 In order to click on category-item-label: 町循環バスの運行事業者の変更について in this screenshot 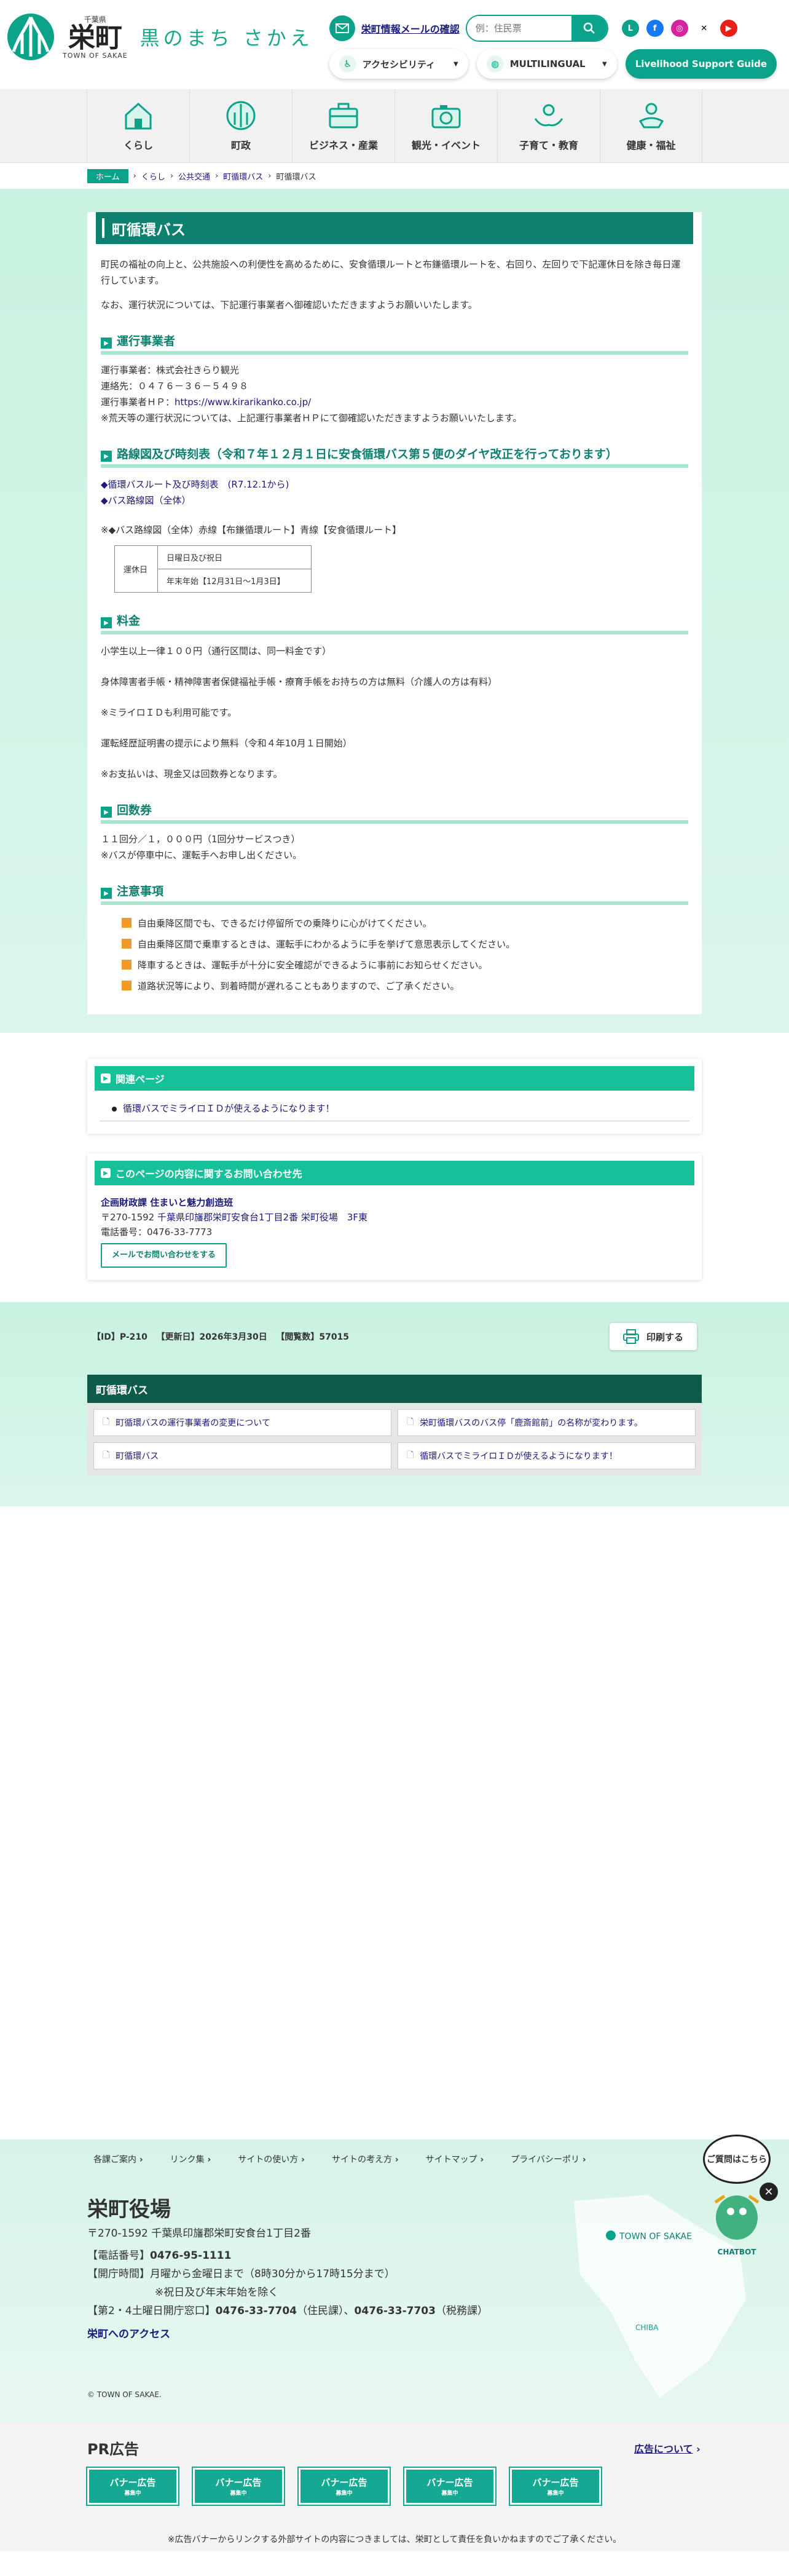, I will do `click(193, 1423)`.